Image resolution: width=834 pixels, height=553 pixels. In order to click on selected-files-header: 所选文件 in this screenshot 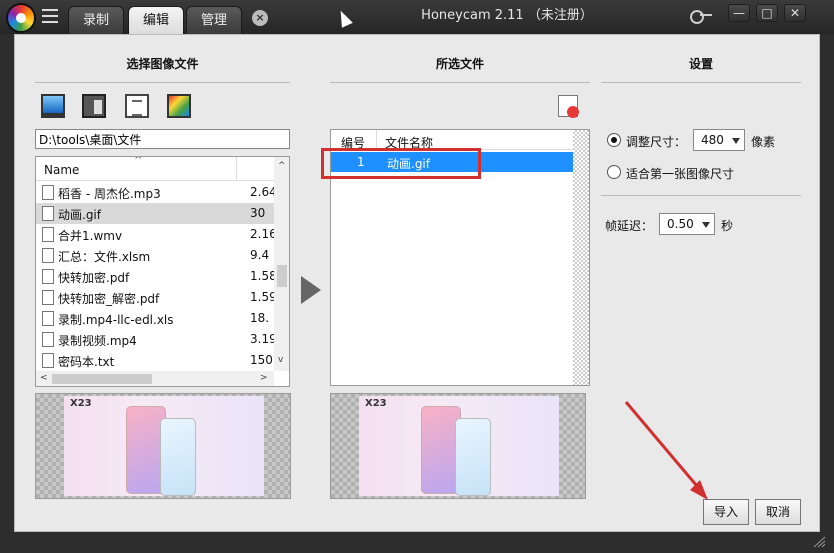, I will do `click(459, 64)`.